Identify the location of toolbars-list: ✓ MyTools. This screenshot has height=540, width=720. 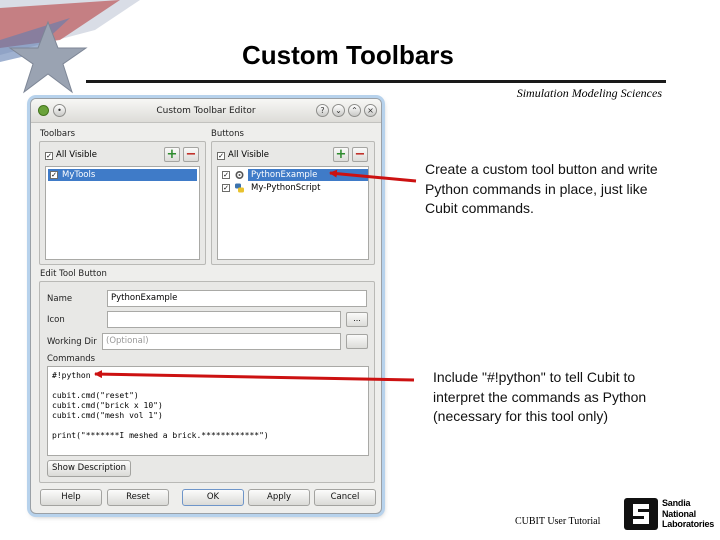
(122, 213).